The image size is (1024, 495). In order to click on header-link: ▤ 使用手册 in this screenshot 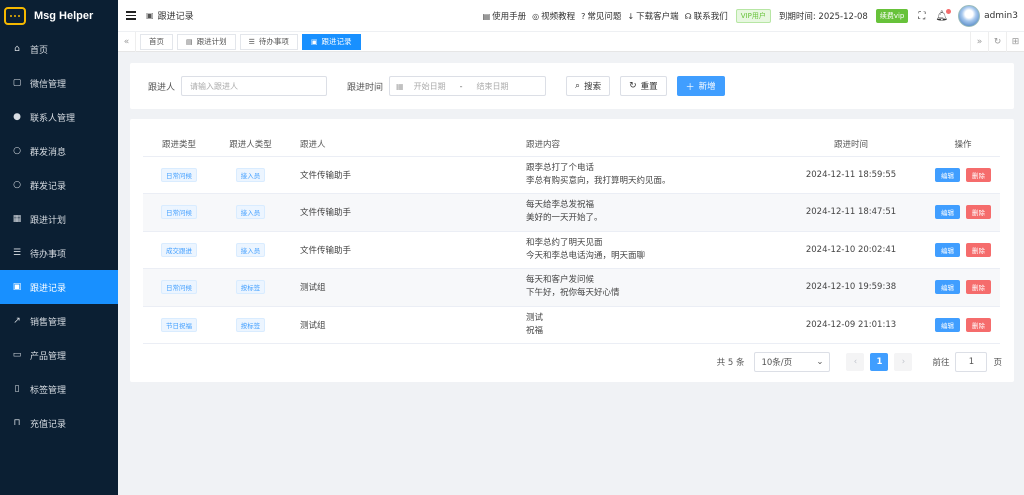, I will do `click(504, 16)`.